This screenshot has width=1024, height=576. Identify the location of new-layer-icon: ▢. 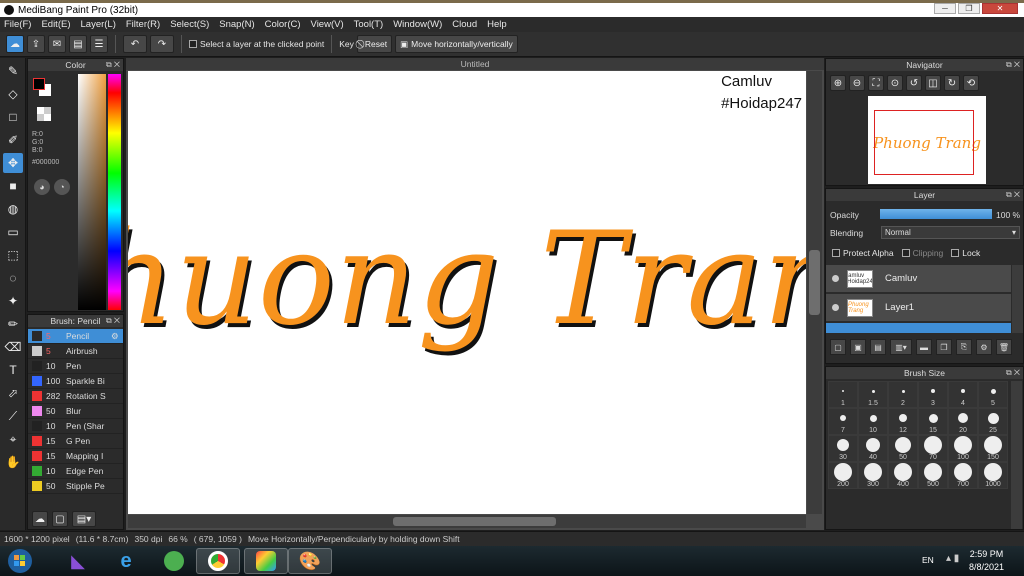
(838, 347).